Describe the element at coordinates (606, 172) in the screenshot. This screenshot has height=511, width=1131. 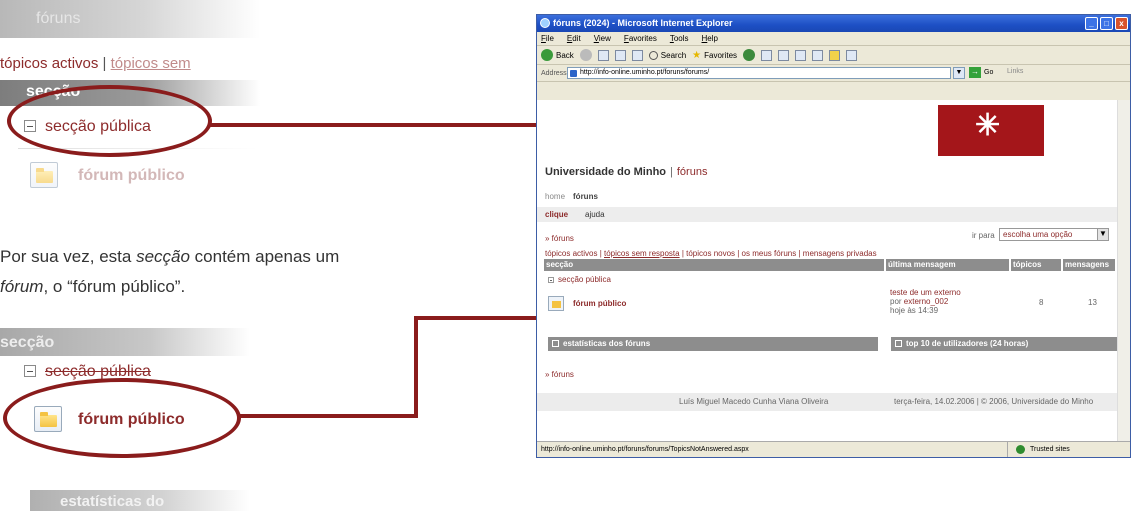
I see `university-name: Universidade do Minho` at that location.